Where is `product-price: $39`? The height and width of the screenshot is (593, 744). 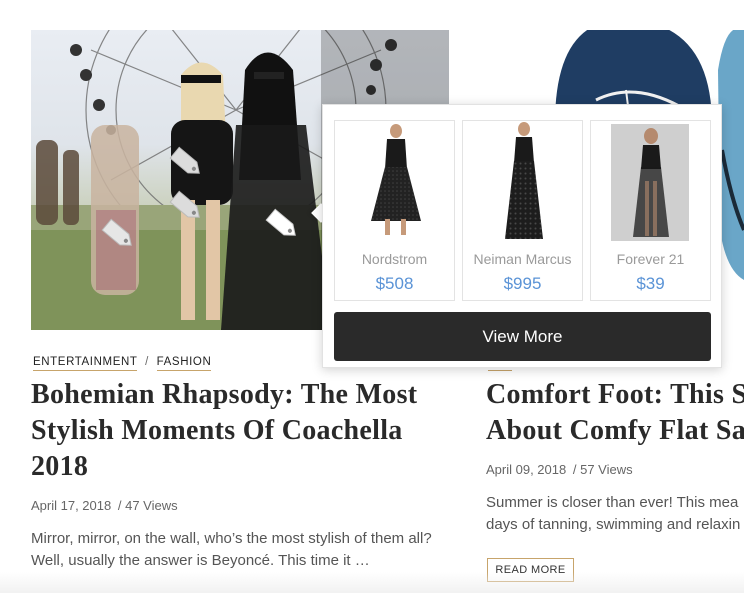 product-price: $39 is located at coordinates (650, 283).